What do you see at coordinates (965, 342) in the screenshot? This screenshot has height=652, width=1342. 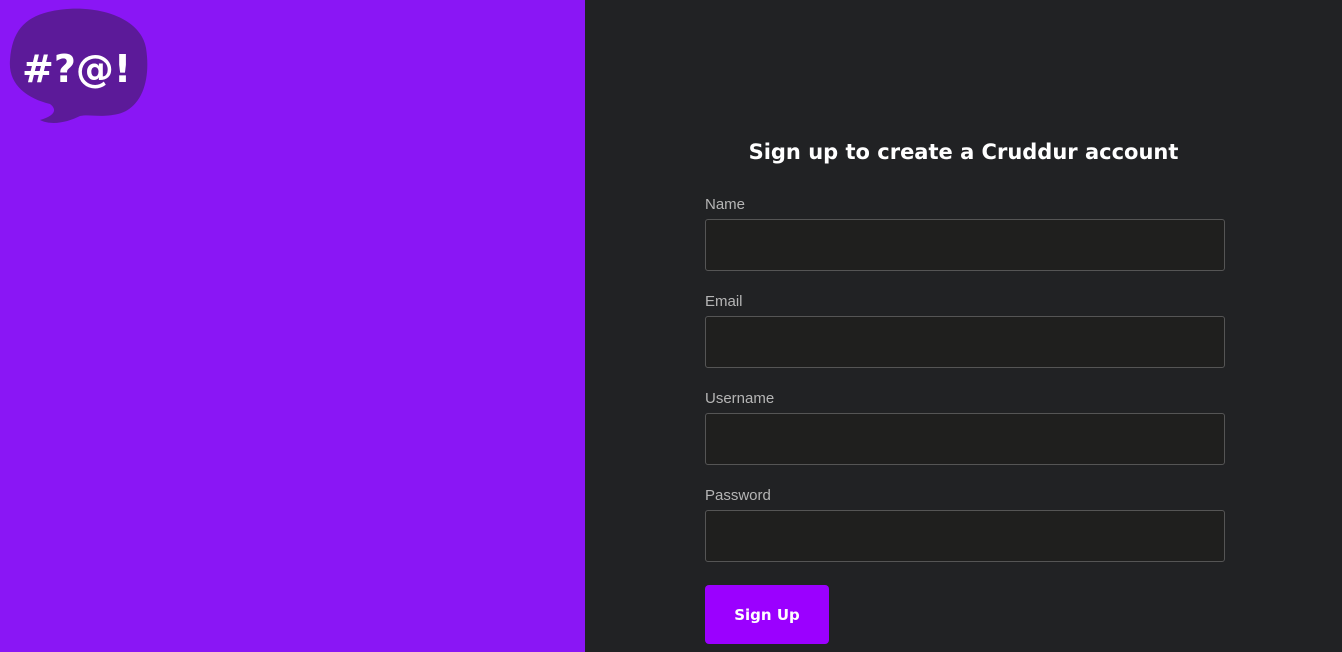 I see `email-input` at bounding box center [965, 342].